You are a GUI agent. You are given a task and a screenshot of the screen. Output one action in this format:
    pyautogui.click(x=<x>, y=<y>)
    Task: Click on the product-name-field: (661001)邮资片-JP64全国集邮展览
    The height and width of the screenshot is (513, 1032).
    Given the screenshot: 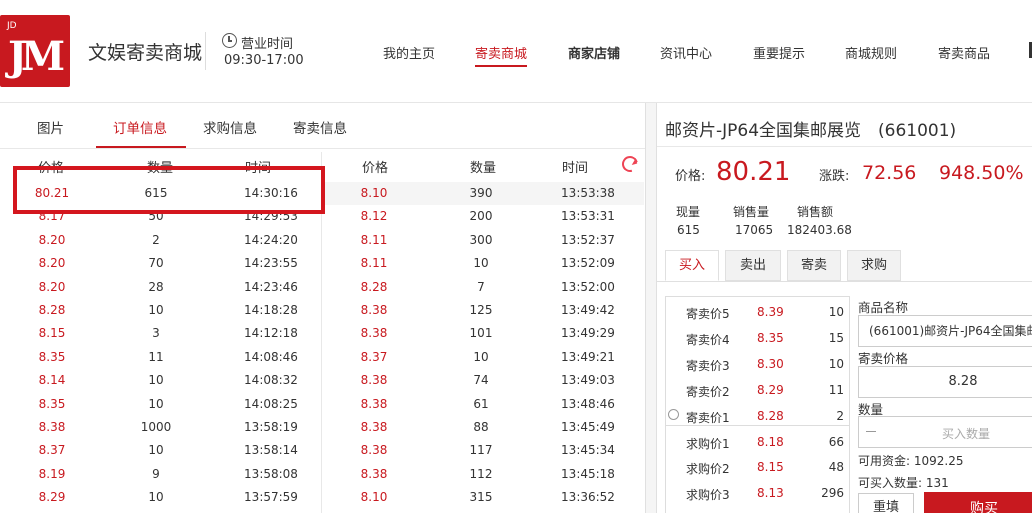 What is the action you would take?
    pyautogui.click(x=945, y=331)
    